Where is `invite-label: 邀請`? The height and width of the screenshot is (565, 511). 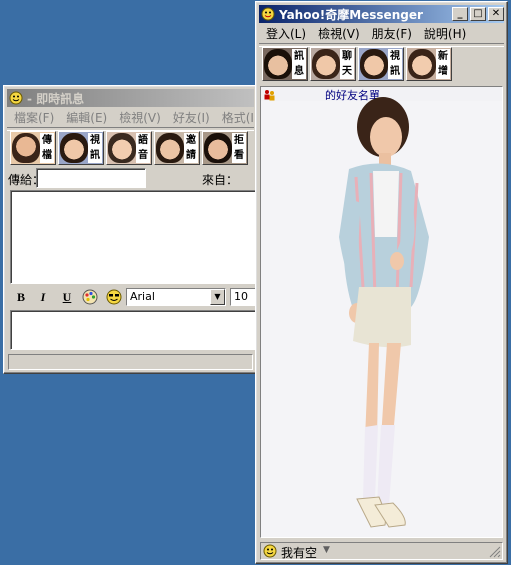 invite-label: 邀請 is located at coordinates (191, 148).